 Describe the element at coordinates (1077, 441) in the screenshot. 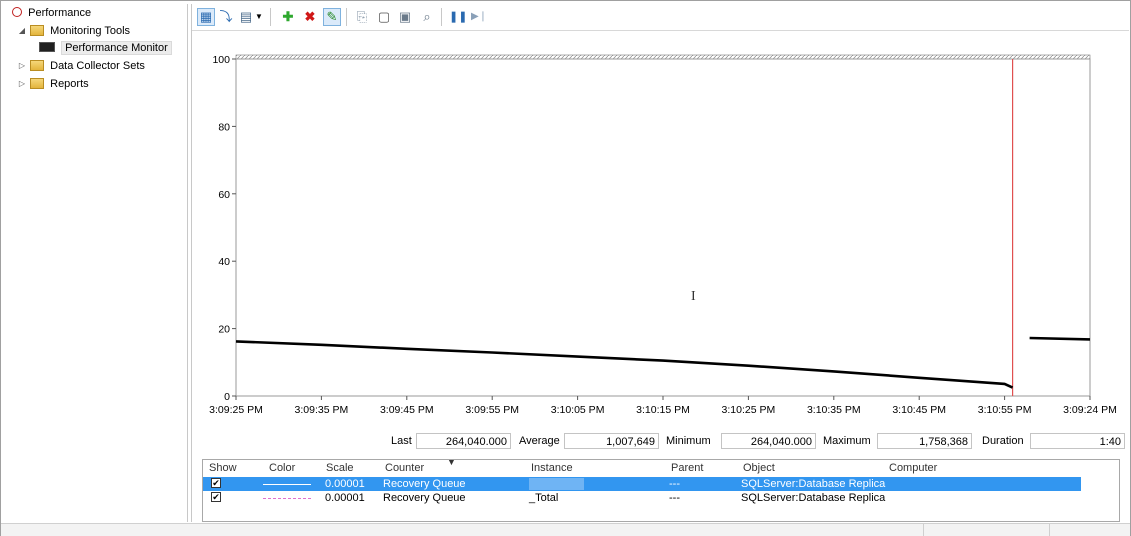

I see `stat-duration-value: 1:40` at that location.